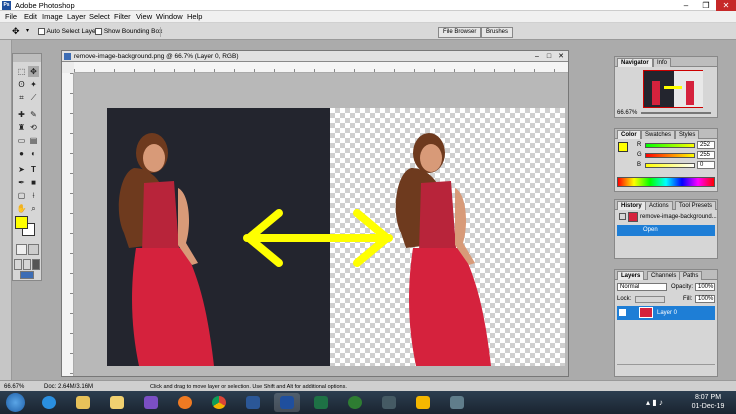  I want to click on tab-swatches: Swatches, so click(658, 134).